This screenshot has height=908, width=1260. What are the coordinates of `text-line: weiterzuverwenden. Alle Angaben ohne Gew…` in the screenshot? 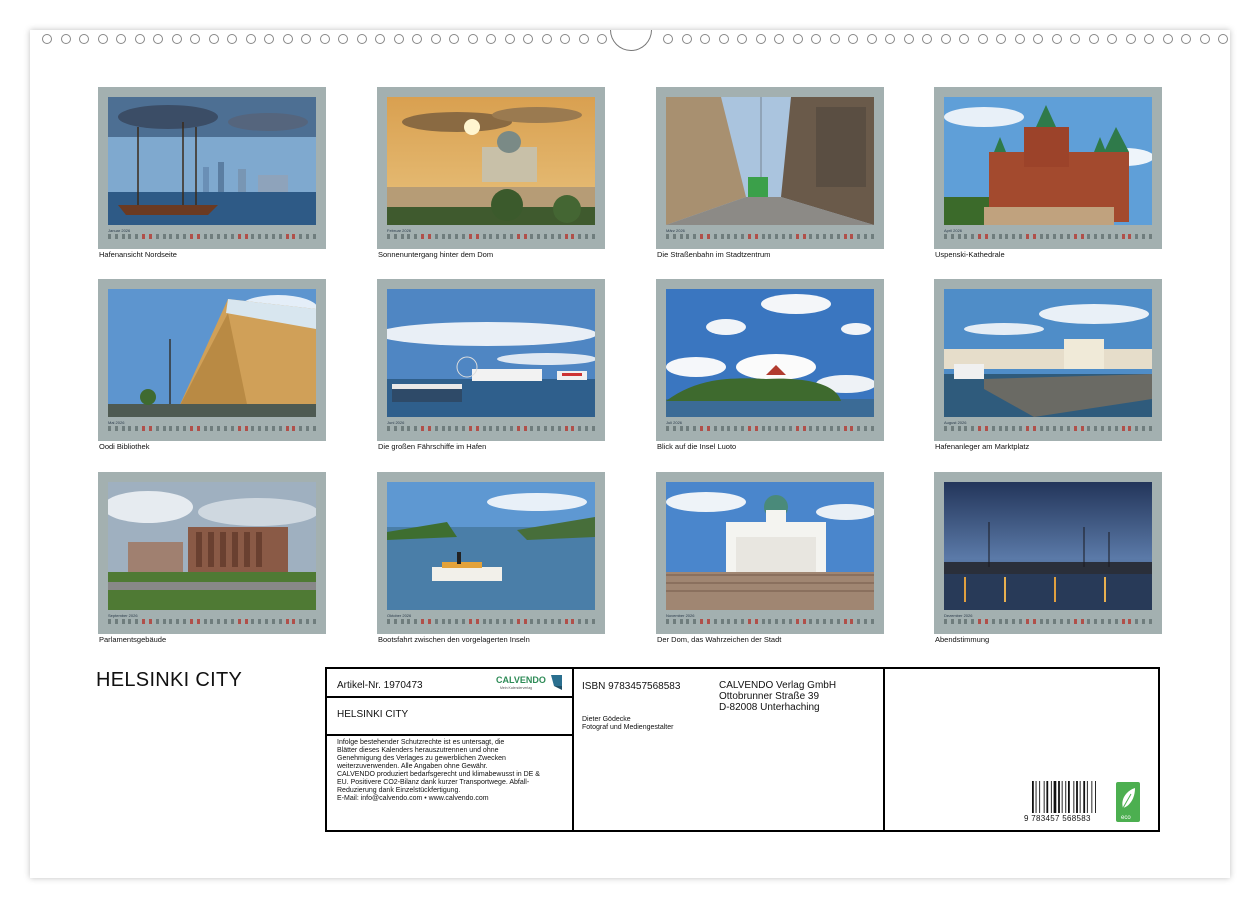 It's located at (412, 766).